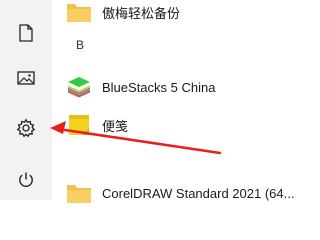 Image resolution: width=320 pixels, height=240 pixels. I want to click on document-icon, so click(26, 33).